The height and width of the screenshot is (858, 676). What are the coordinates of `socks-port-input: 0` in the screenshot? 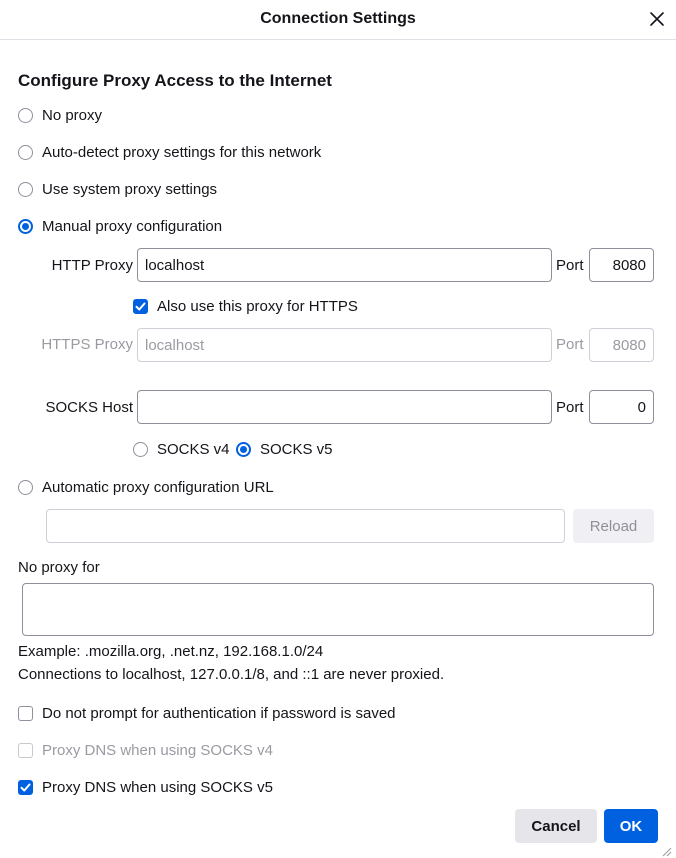 It's located at (621, 407).